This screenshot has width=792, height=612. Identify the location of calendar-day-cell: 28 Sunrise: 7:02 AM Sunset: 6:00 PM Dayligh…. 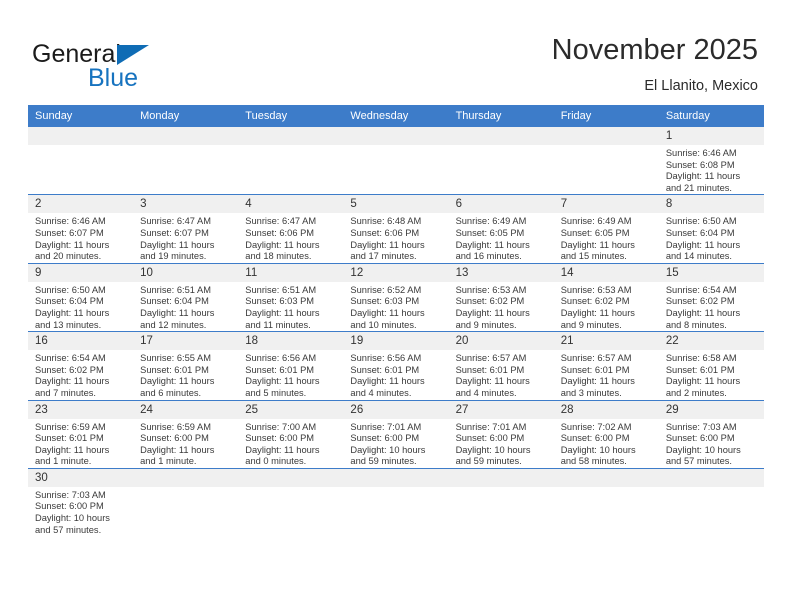
(606, 434).